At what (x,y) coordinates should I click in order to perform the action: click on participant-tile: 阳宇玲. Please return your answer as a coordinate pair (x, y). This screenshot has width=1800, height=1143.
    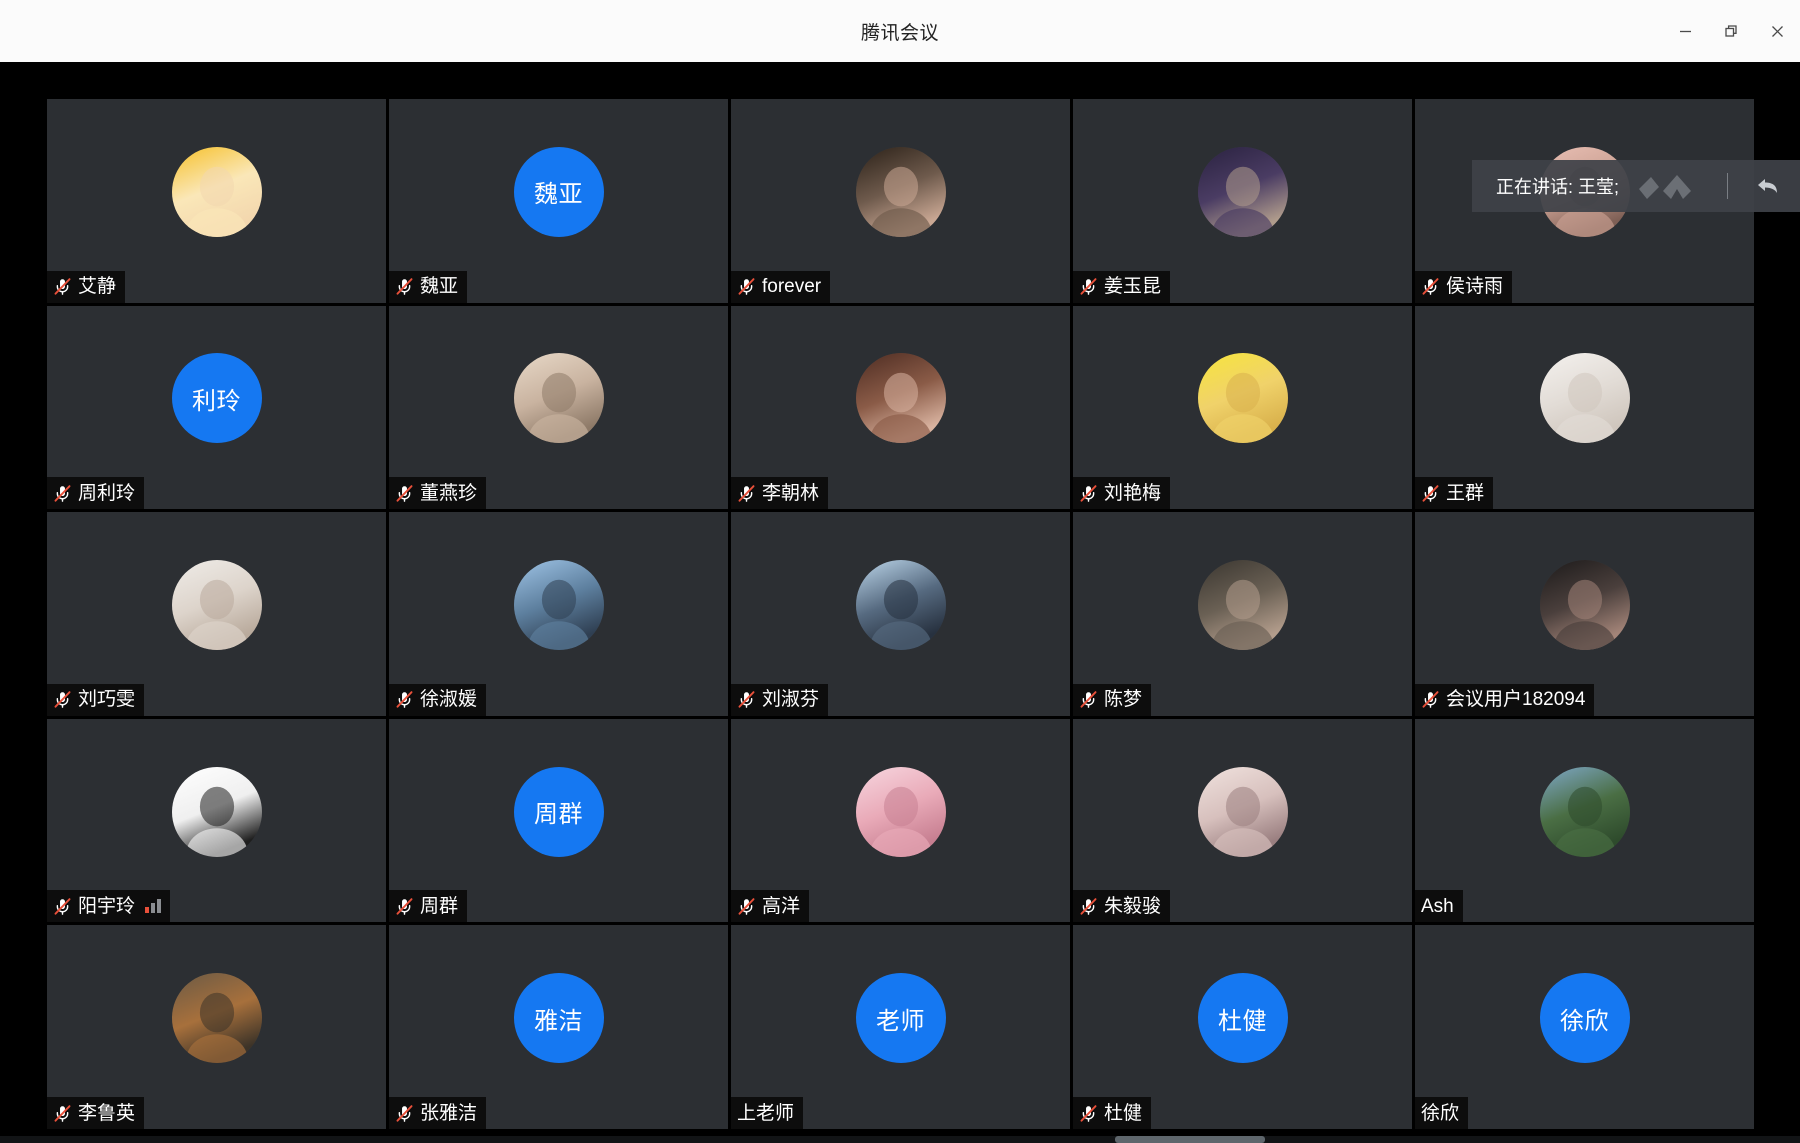
    Looking at the image, I should click on (216, 820).